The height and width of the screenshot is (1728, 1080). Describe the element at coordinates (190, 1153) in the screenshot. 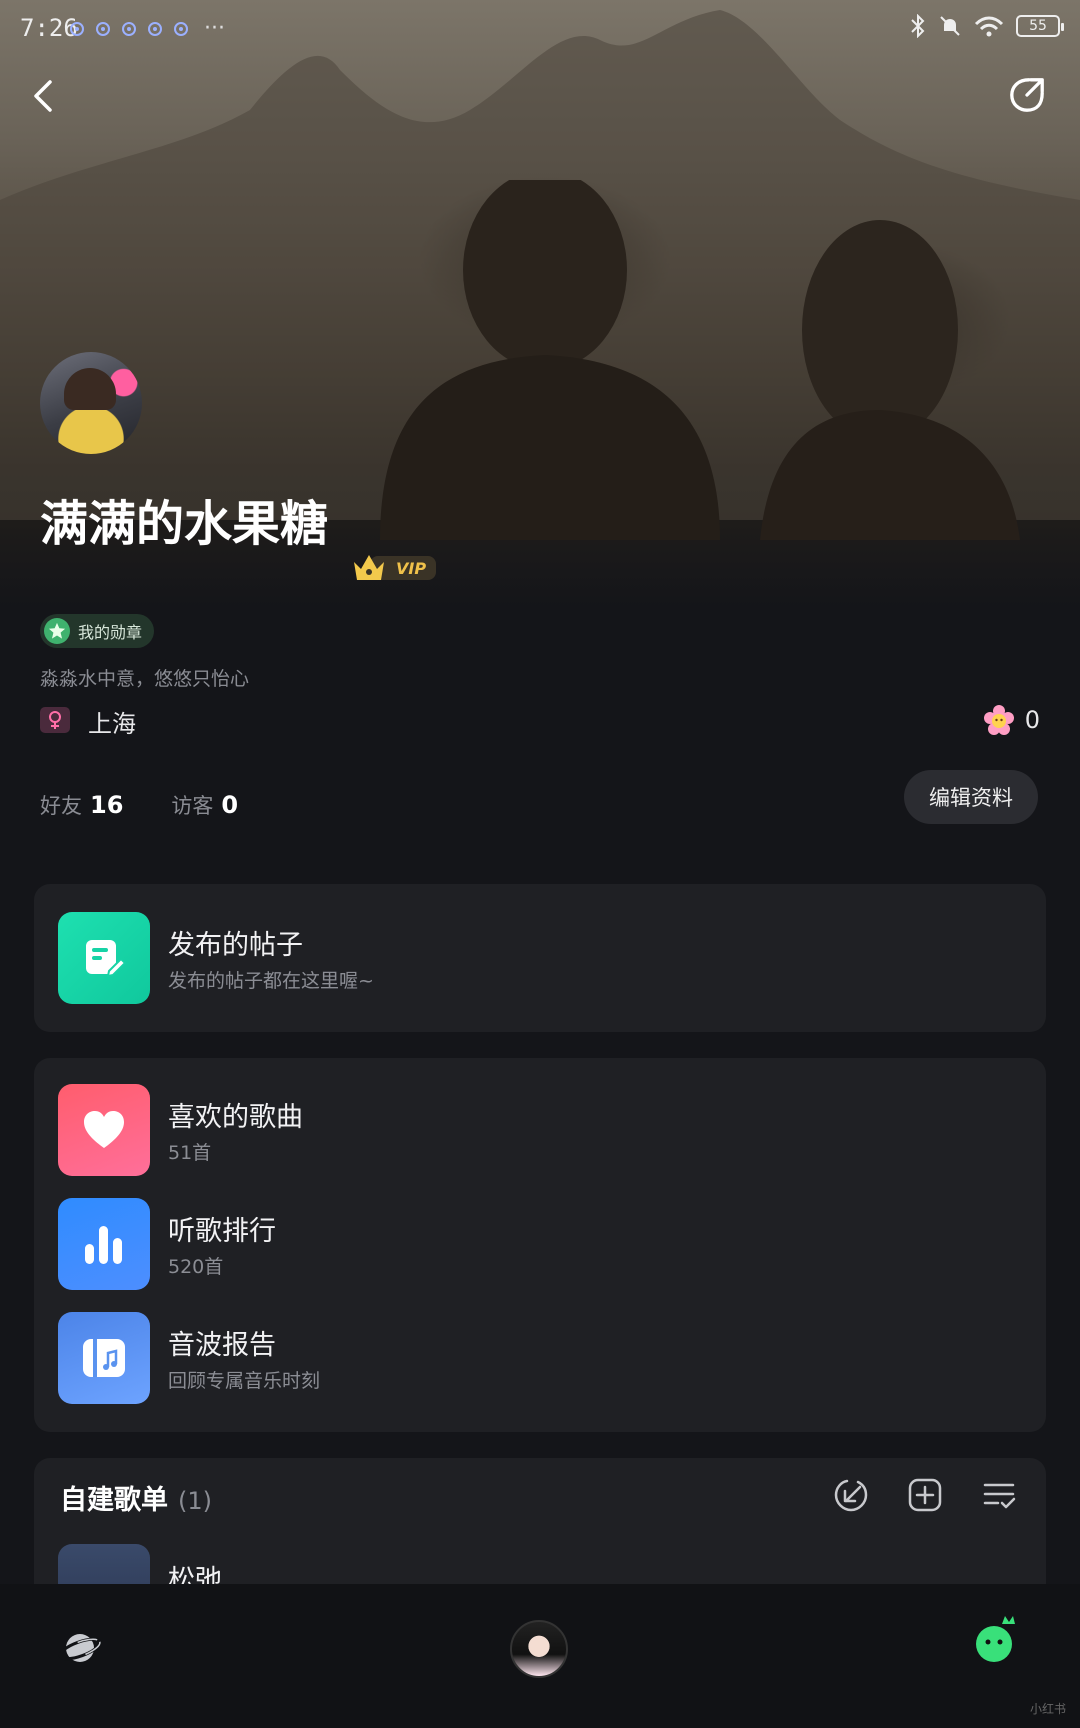

I see `liked-songs-count: 51首` at that location.